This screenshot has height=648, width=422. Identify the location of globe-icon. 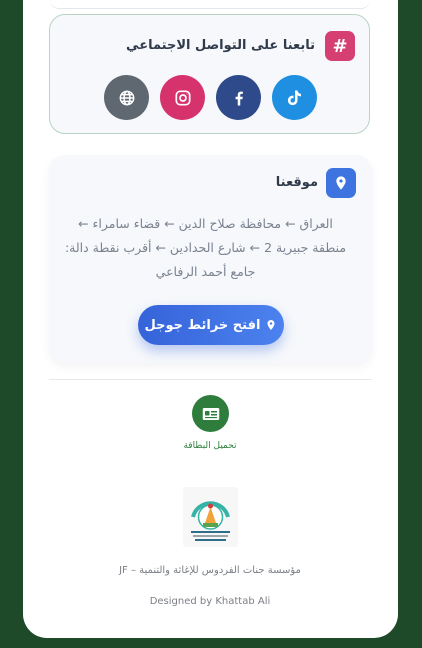
(126, 97).